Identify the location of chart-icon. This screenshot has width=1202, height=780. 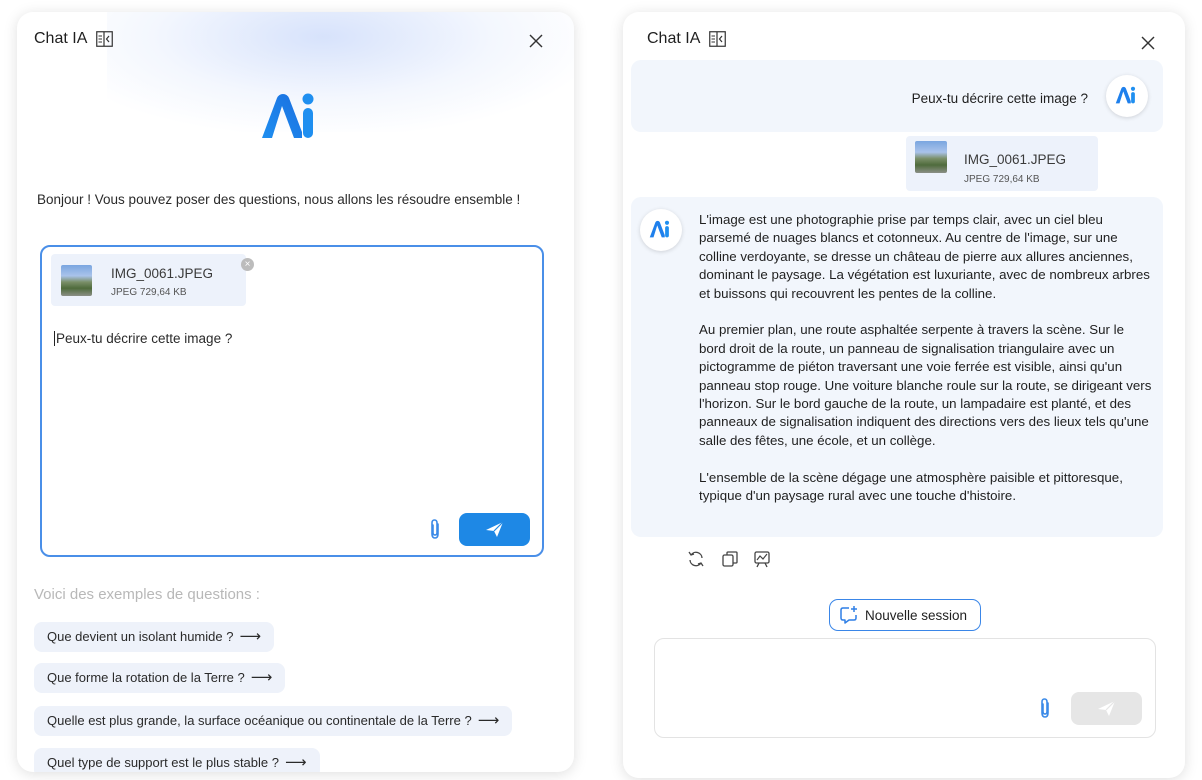
(762, 559).